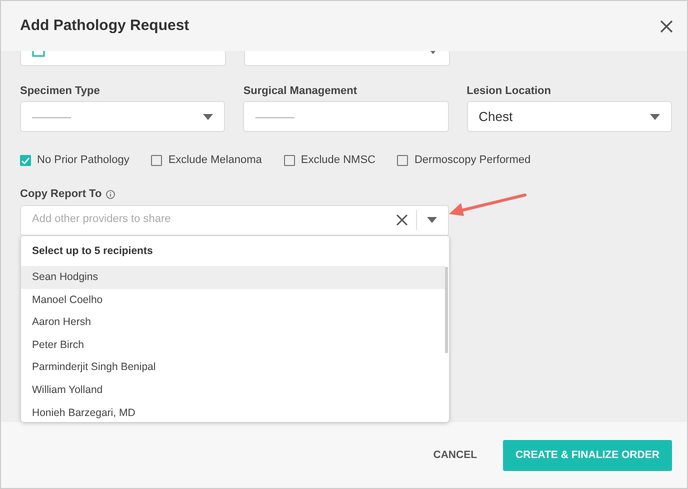  I want to click on dropdown-option: Parminderjit Singh Benipal, so click(233, 367).